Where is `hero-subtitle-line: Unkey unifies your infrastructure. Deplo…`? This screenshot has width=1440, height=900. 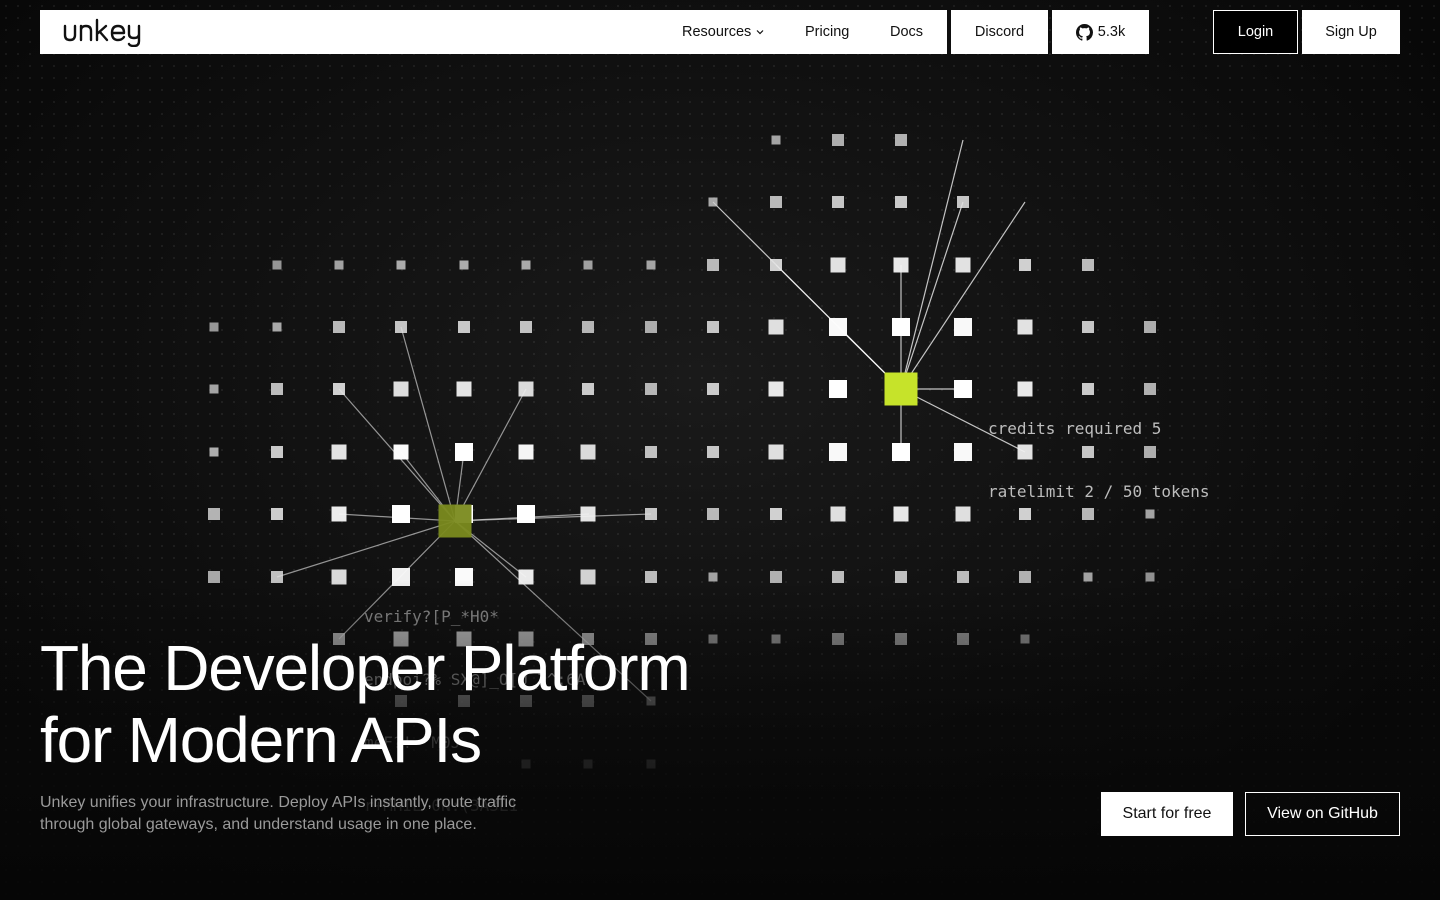
hero-subtitle-line: Unkey unifies your infrastructure. Deplo… is located at coordinates (278, 802).